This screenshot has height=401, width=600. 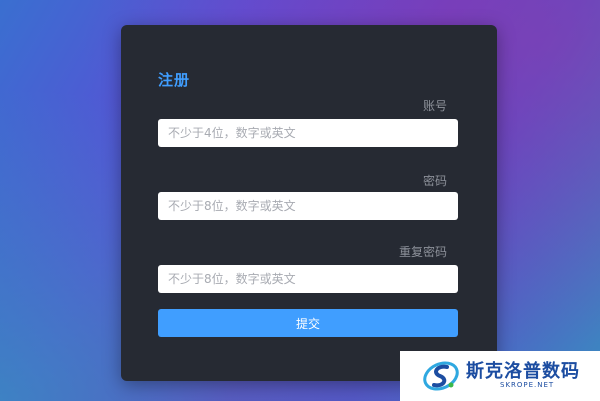 What do you see at coordinates (434, 106) in the screenshot?
I see `account-label: 账号` at bounding box center [434, 106].